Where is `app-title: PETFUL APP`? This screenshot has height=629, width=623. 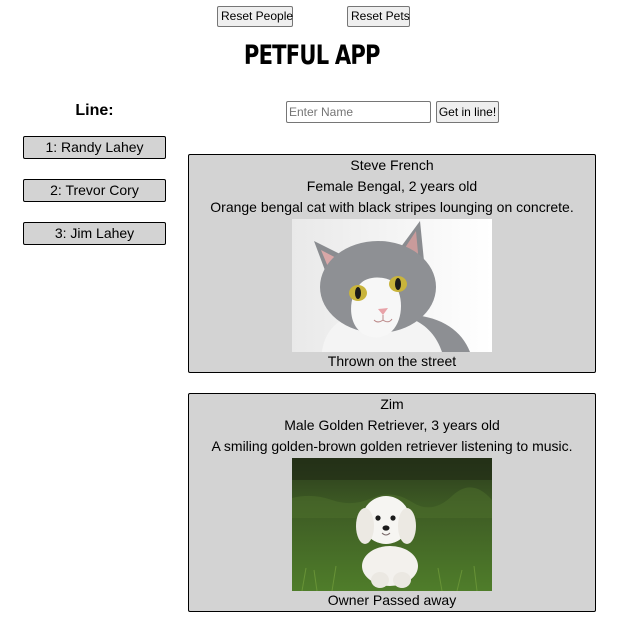
app-title: PETFUL APP is located at coordinates (312, 55).